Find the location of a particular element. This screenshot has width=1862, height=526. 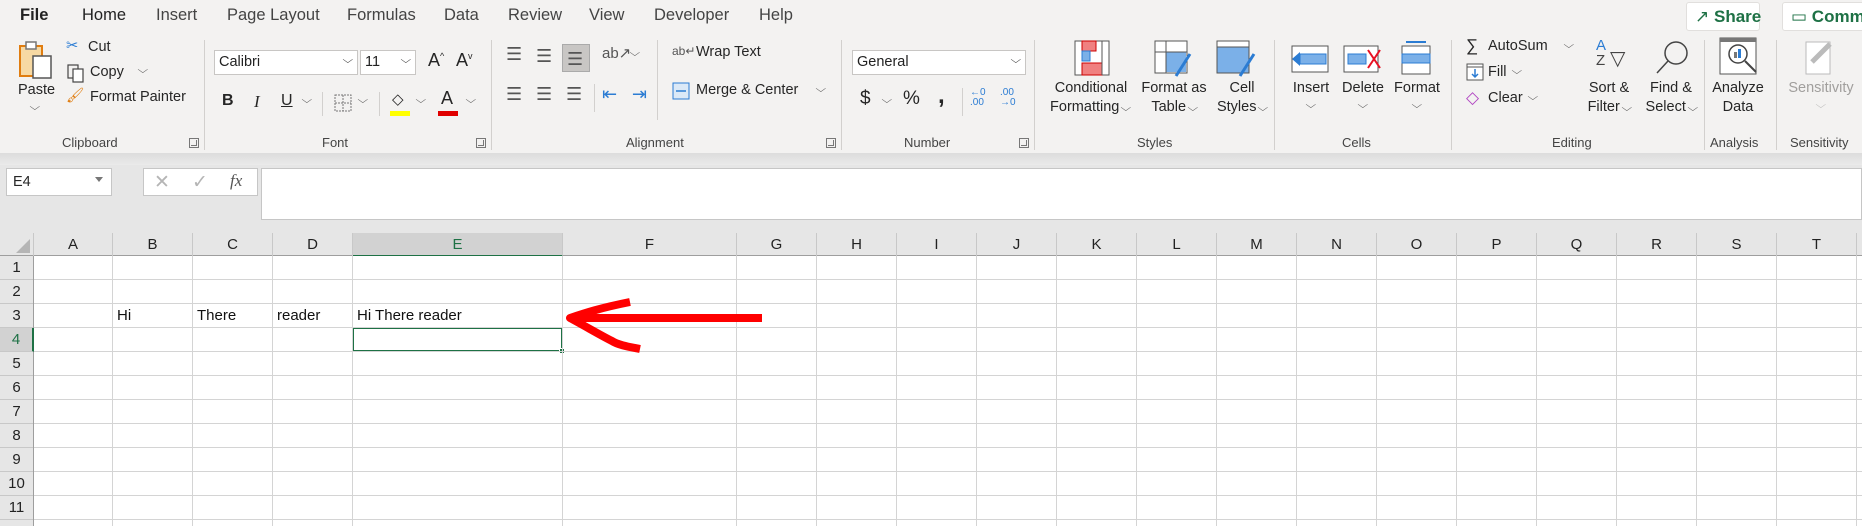

underline-button: U is located at coordinates (287, 101).